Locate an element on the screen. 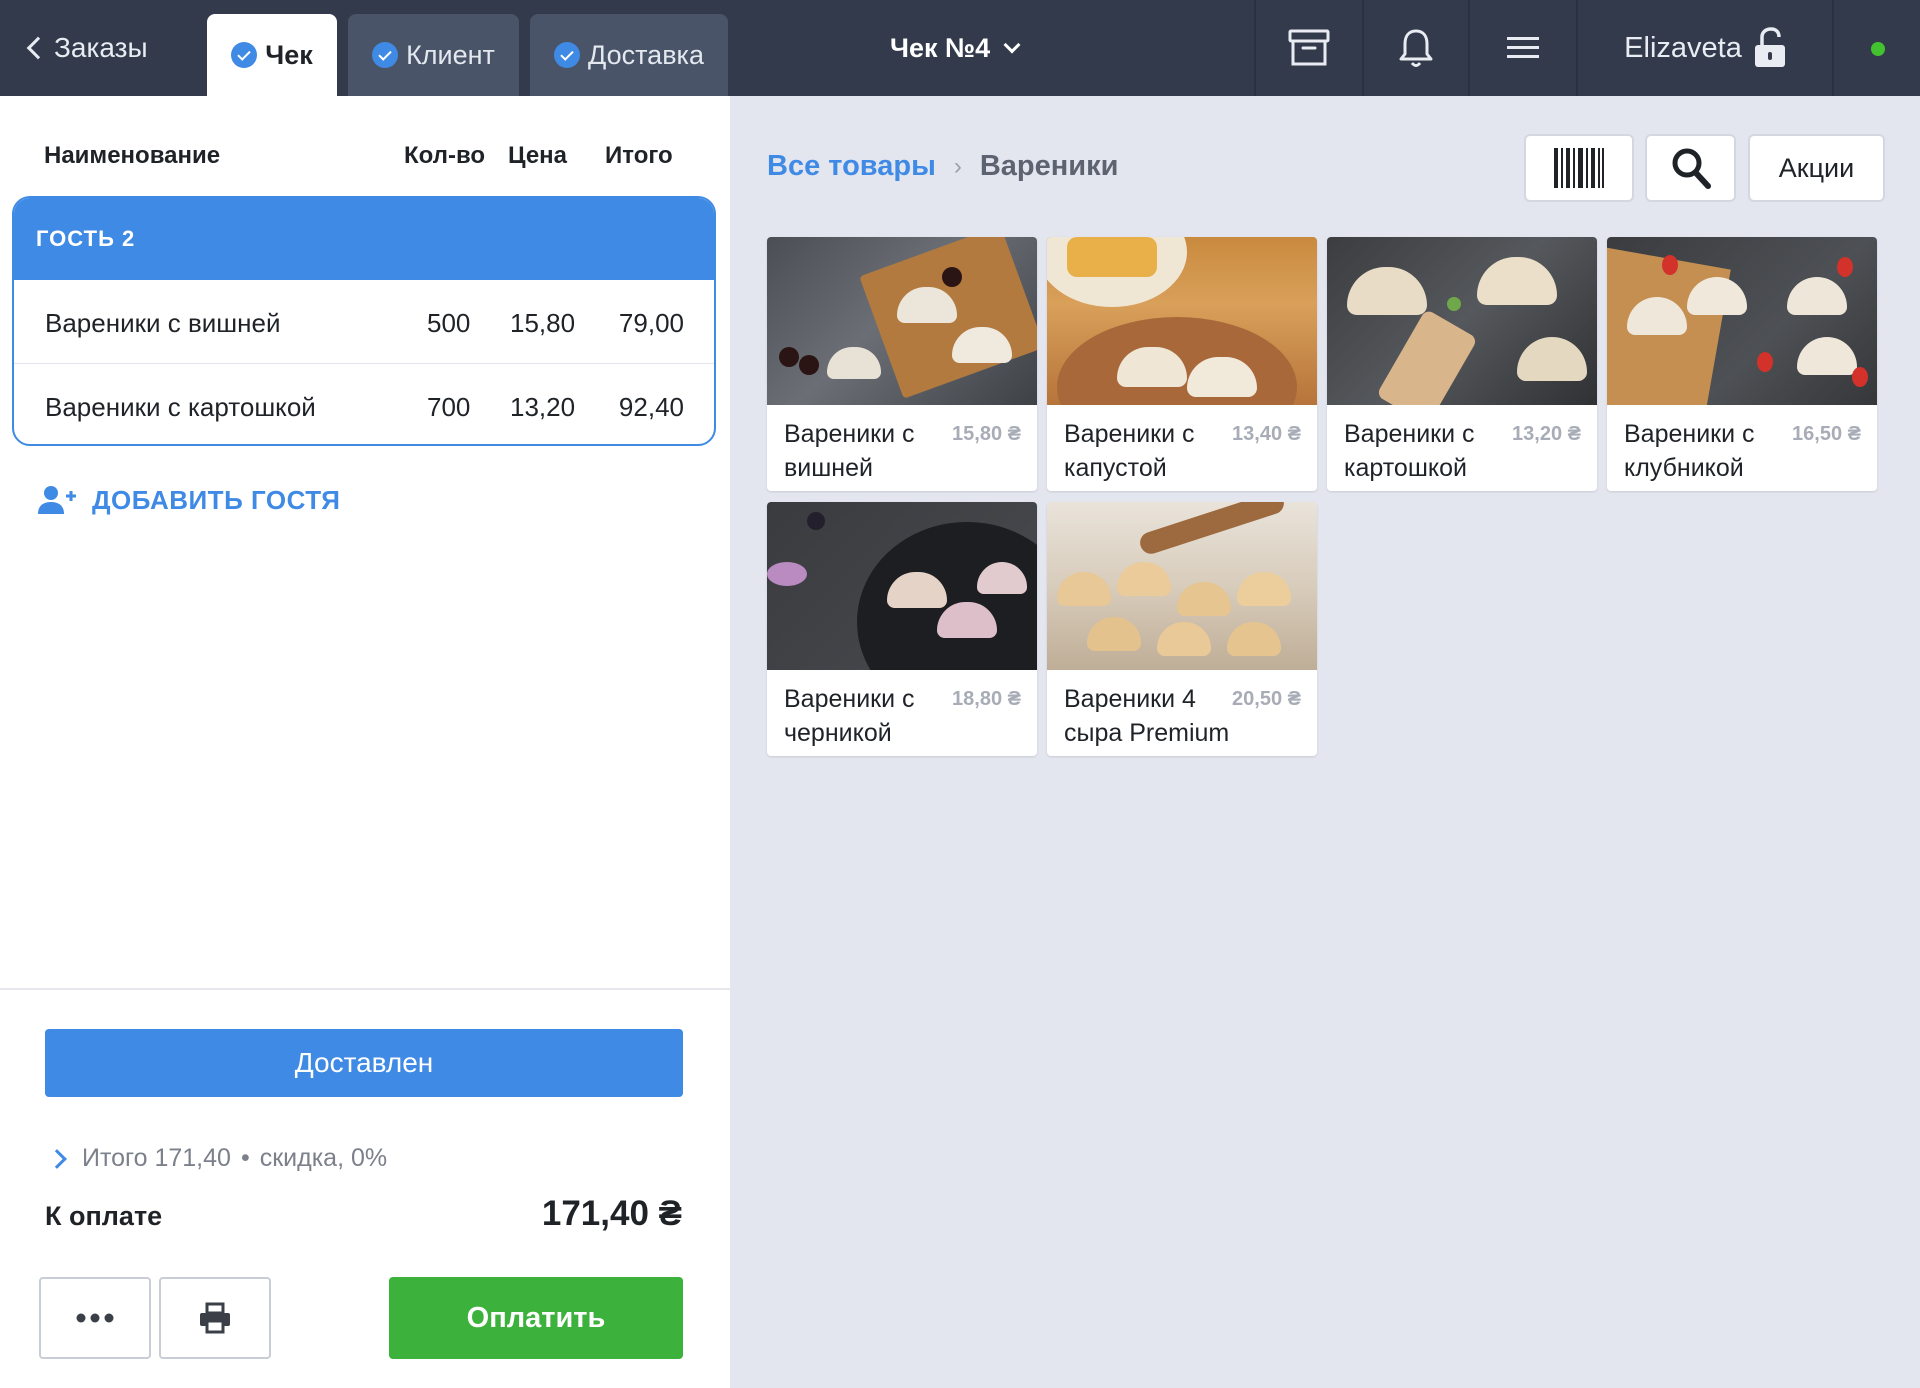  product-price: 20,50 ₴ is located at coordinates (1266, 699).